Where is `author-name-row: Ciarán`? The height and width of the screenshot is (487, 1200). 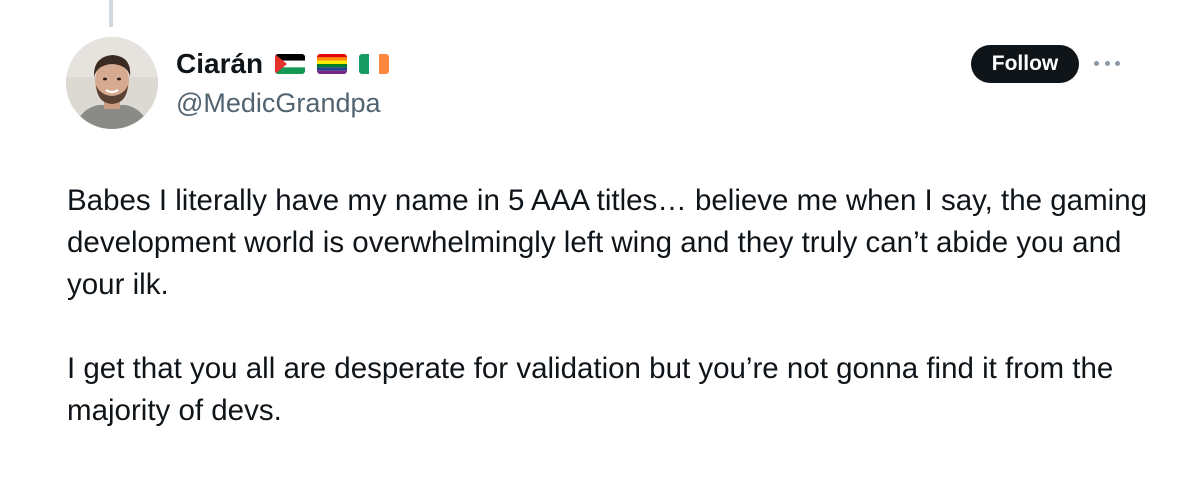
author-name-row: Ciarán is located at coordinates (283, 64).